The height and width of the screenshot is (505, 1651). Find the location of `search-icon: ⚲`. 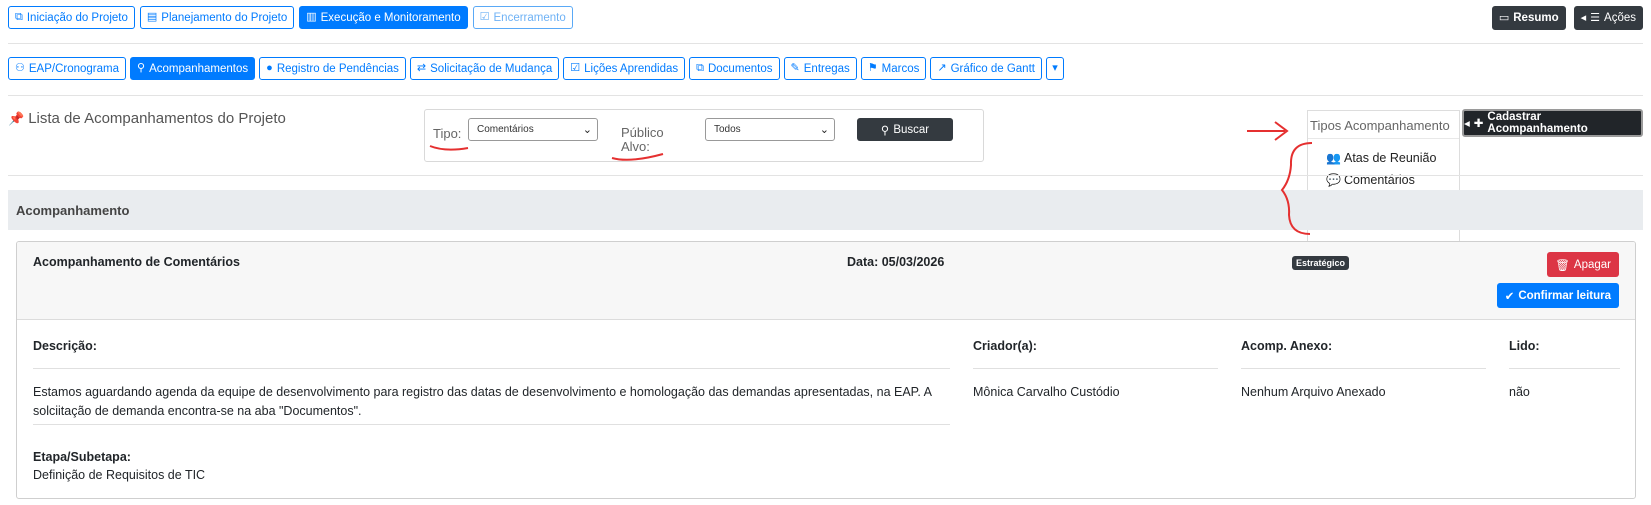

search-icon: ⚲ is located at coordinates (885, 130).